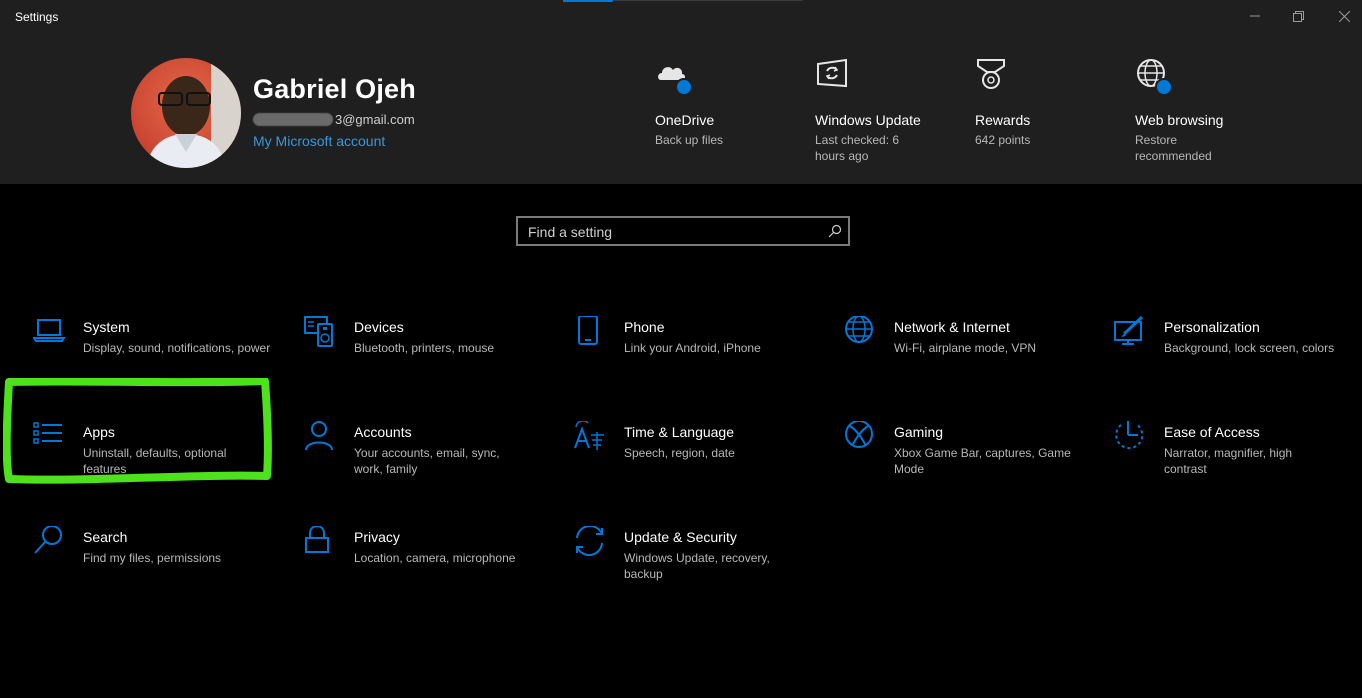  Describe the element at coordinates (591, 437) in the screenshot. I see `time-language-icon` at that location.